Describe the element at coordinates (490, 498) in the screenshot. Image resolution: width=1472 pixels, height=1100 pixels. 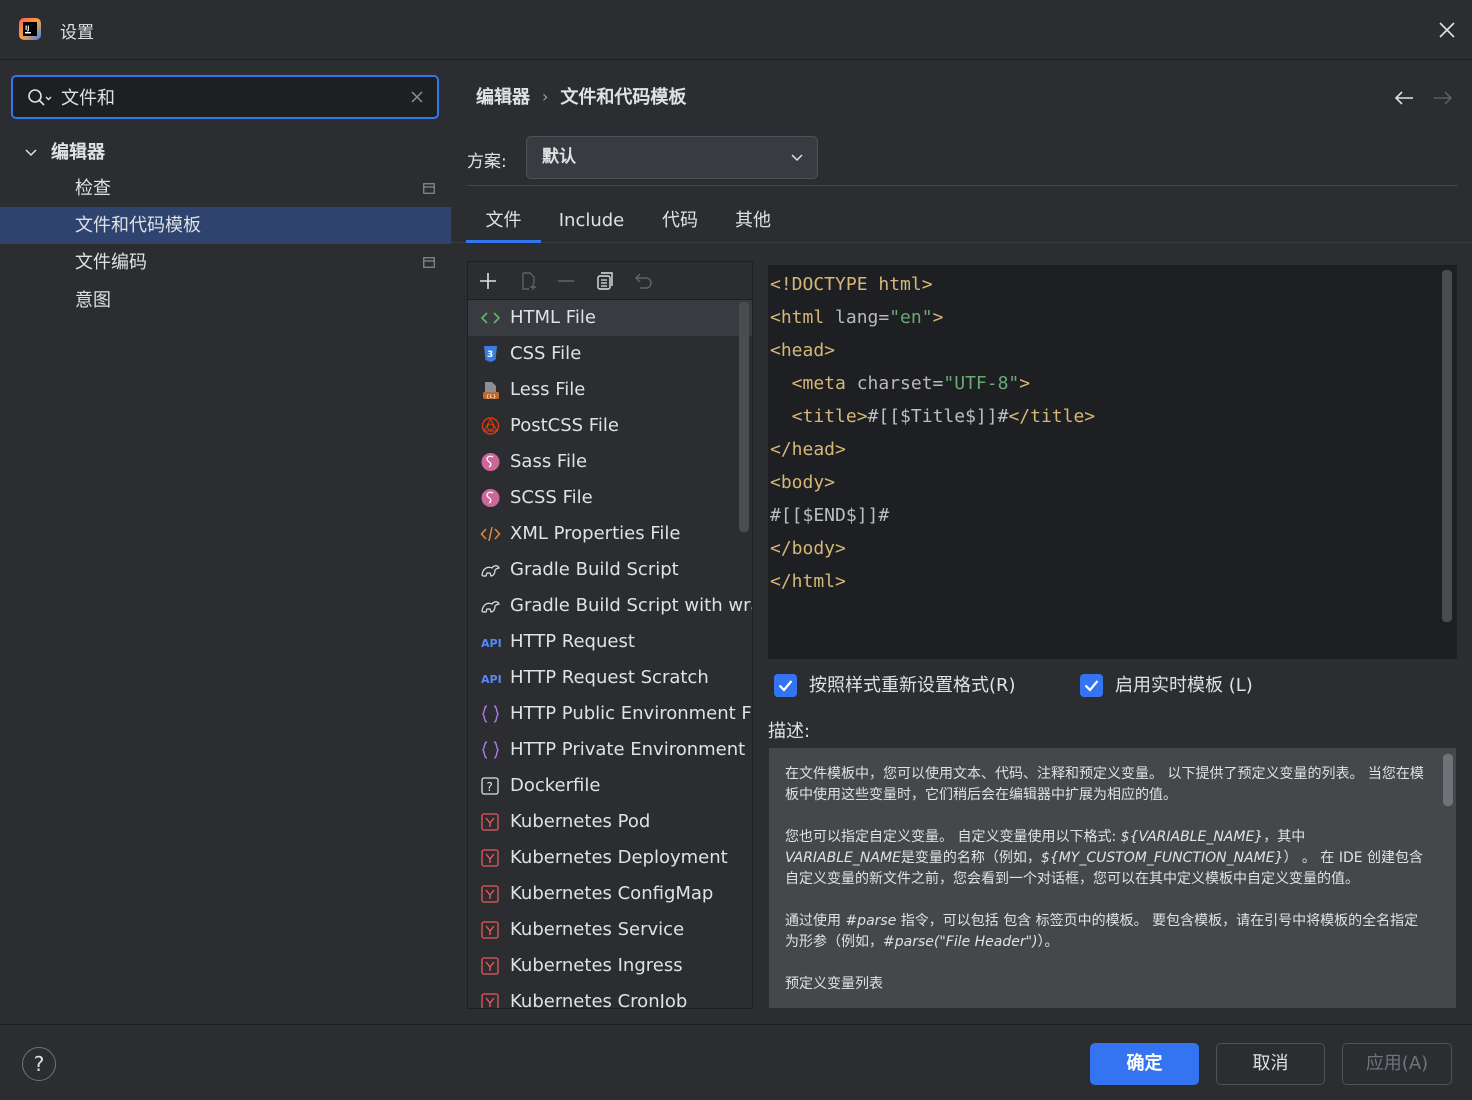
I see `scss-icon` at that location.